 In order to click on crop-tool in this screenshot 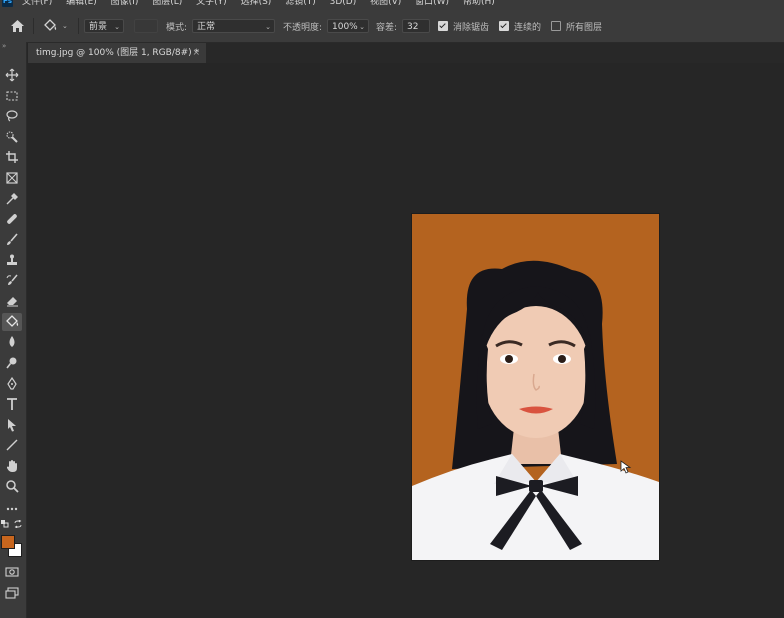, I will do `click(12, 157)`.